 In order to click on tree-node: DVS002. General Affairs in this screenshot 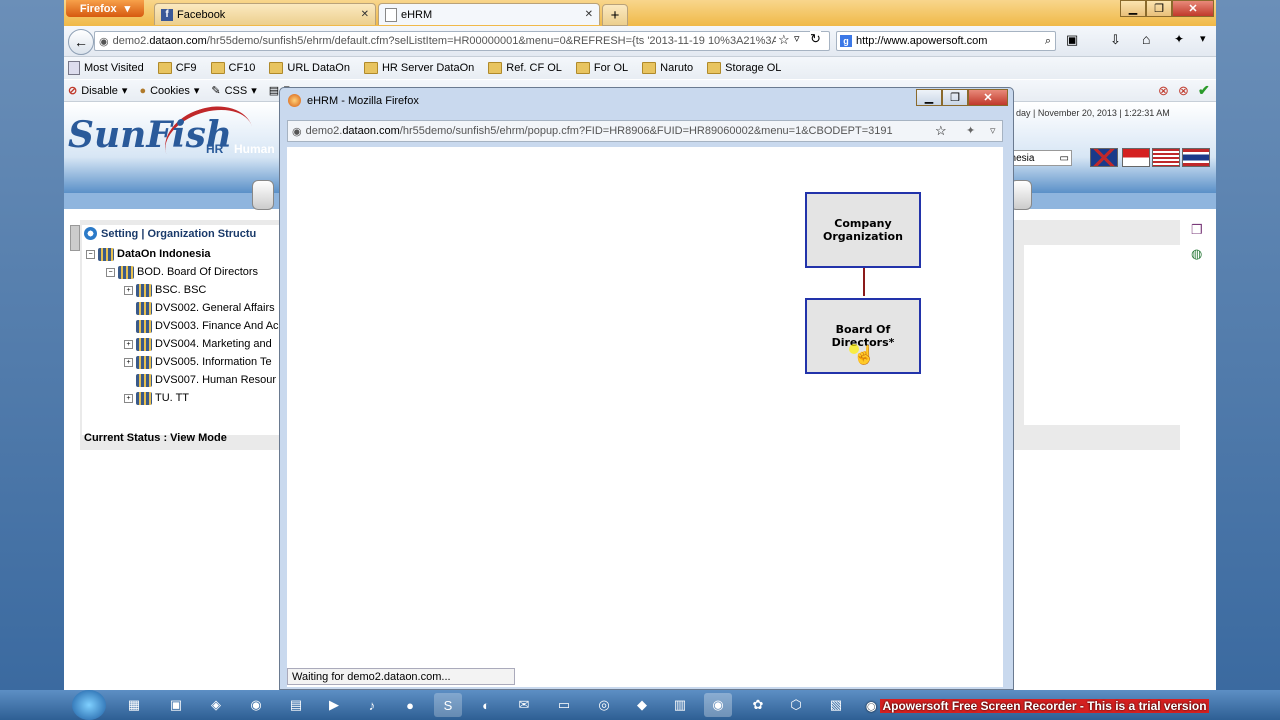, I will do `click(199, 308)`.